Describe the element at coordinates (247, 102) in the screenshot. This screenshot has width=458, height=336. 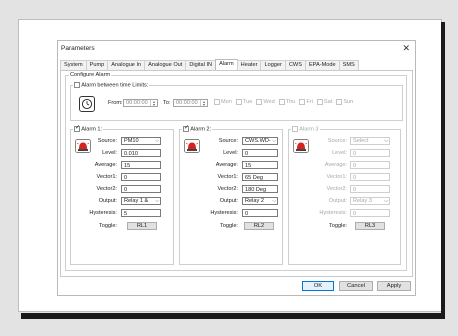
I see `day-tue-label: Tue` at that location.